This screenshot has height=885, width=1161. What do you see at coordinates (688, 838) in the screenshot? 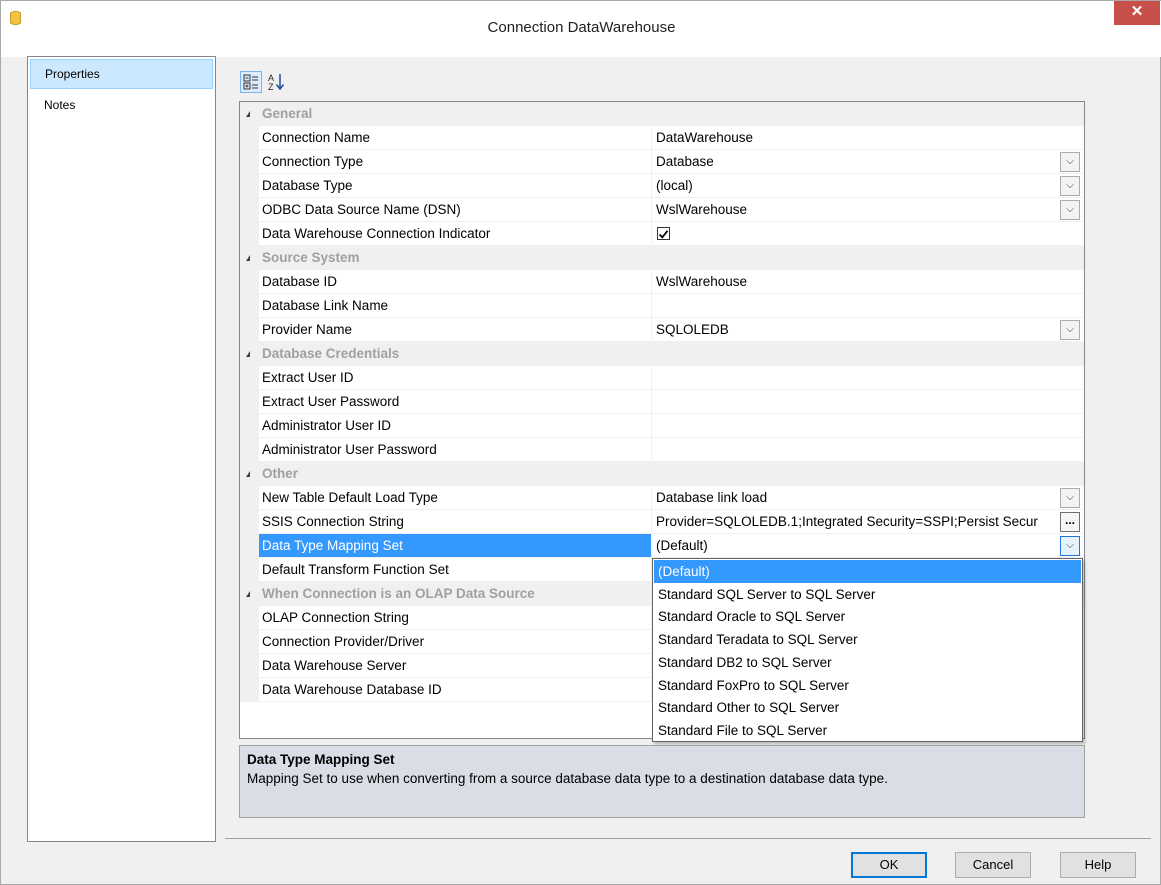
I see `button-separator` at bounding box center [688, 838].